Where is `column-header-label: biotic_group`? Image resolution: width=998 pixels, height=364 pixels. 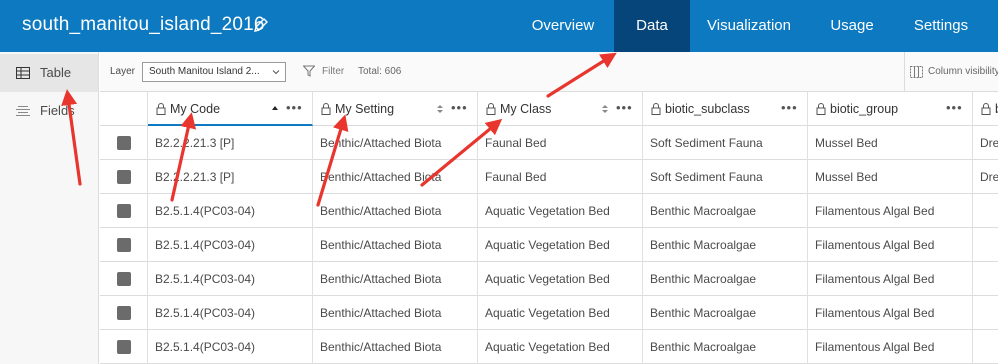 column-header-label: biotic_group is located at coordinates (864, 109).